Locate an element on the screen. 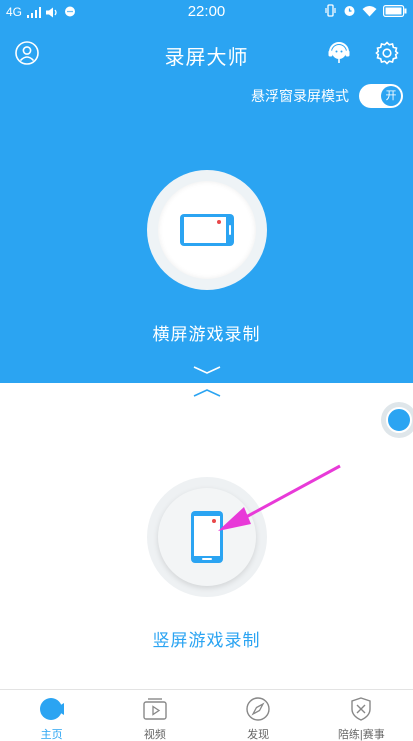 This screenshot has height=741, width=413. floating-mode-row: 悬浮窗录屏模式 开 is located at coordinates (327, 96).